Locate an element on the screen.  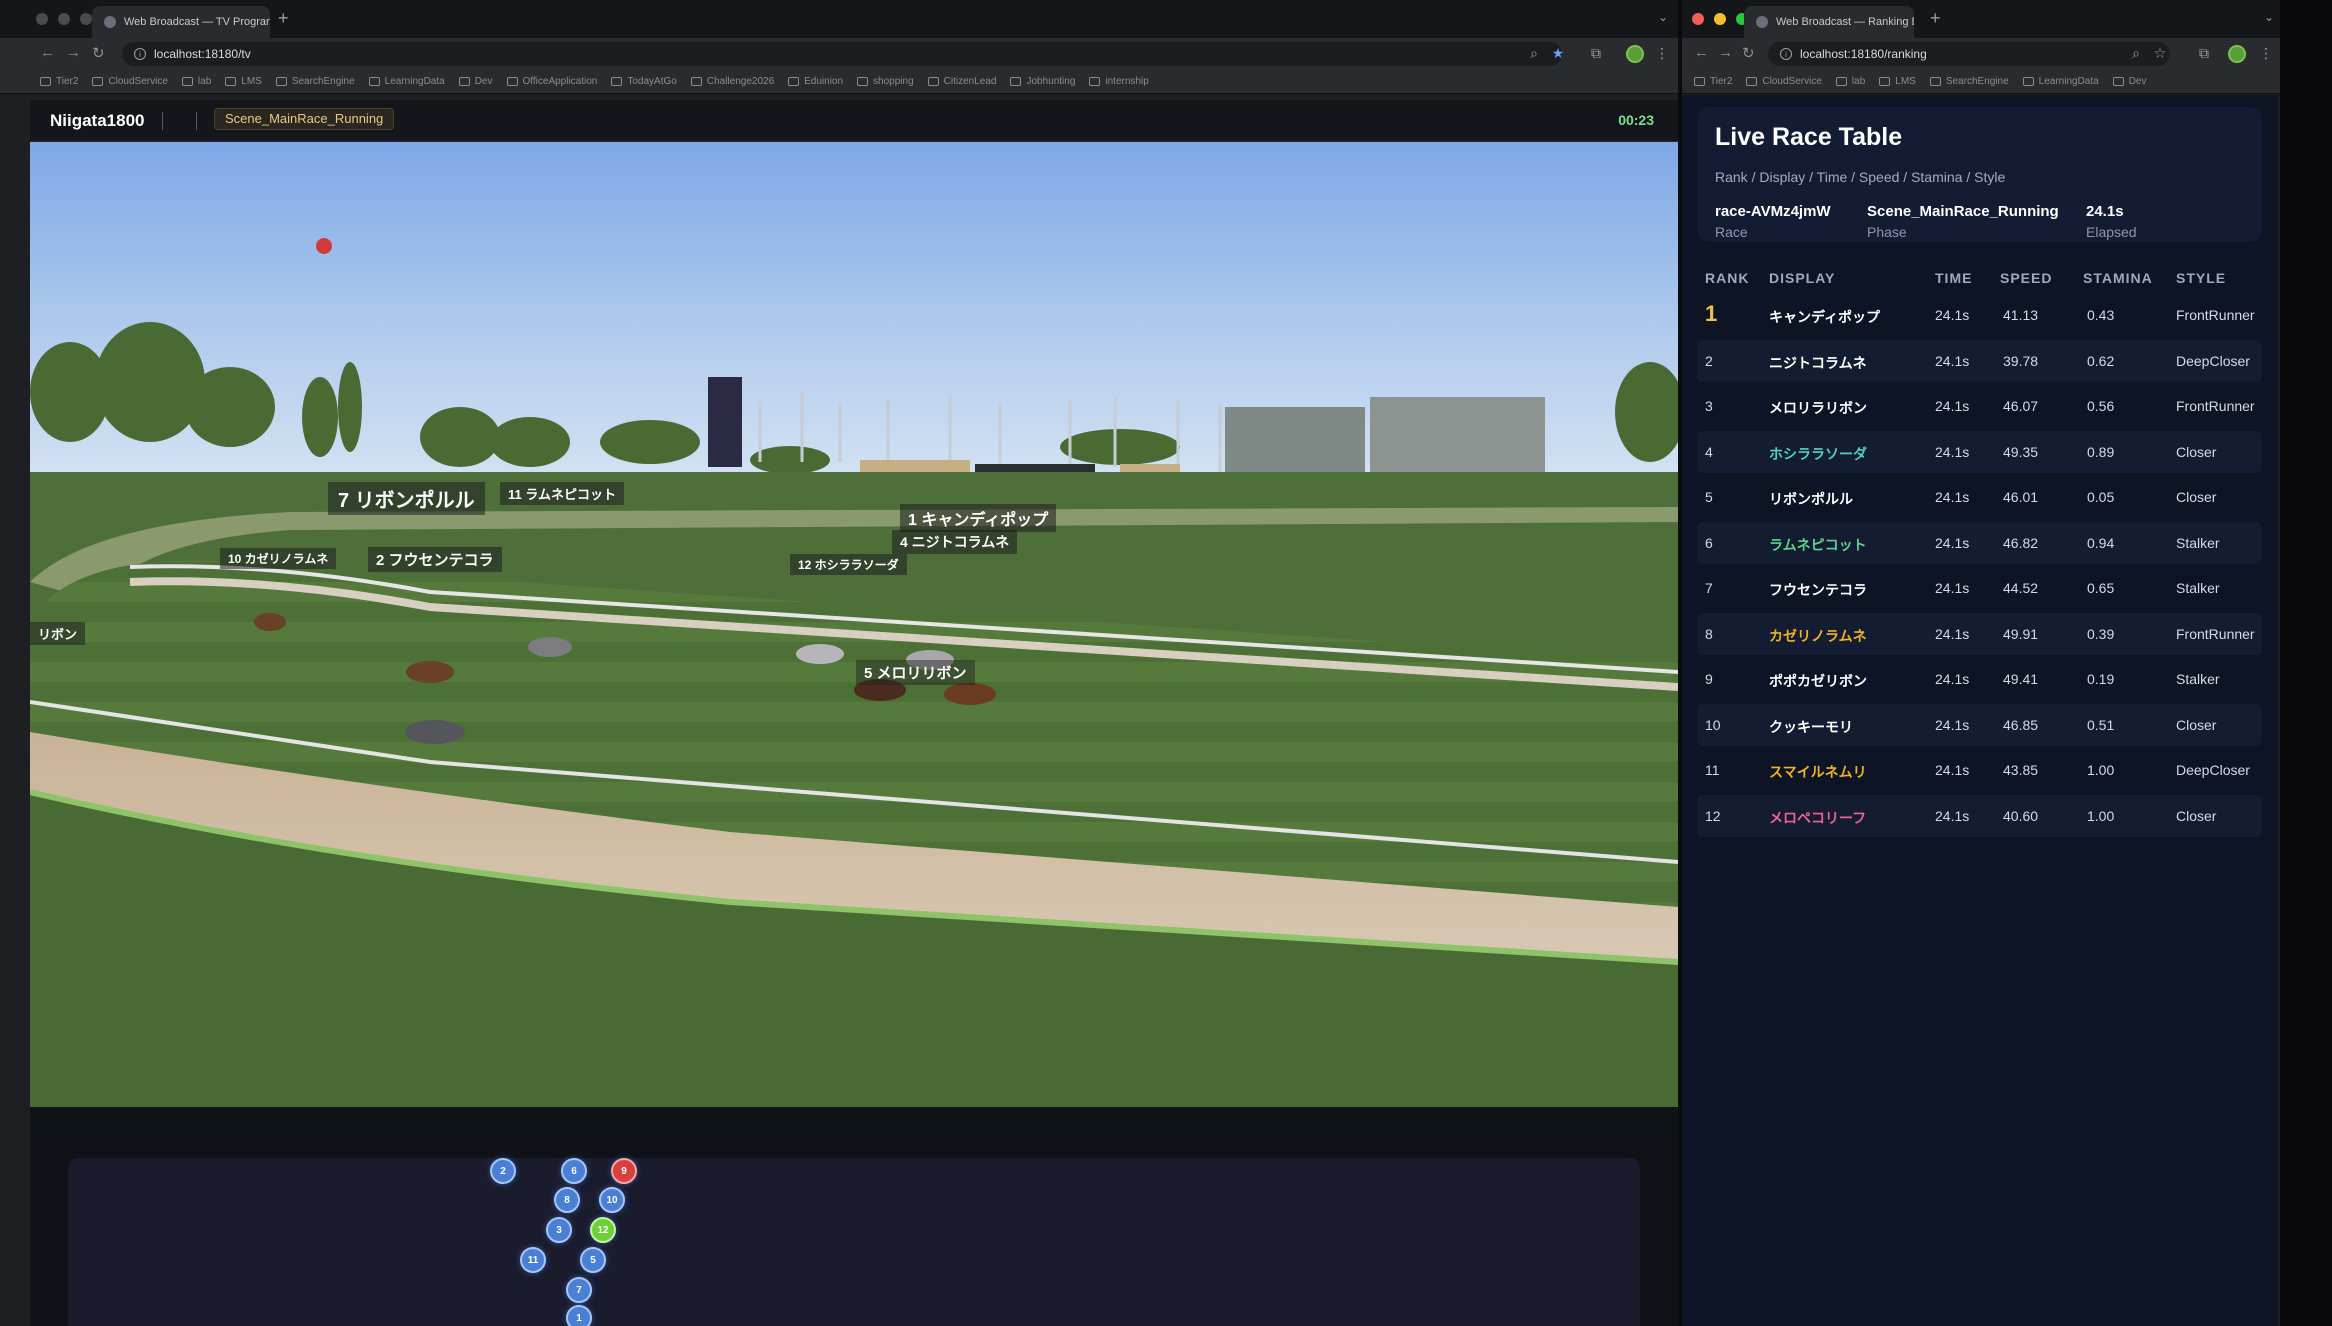
url-text: localhost:18180/tv is located at coordinates (202, 54).